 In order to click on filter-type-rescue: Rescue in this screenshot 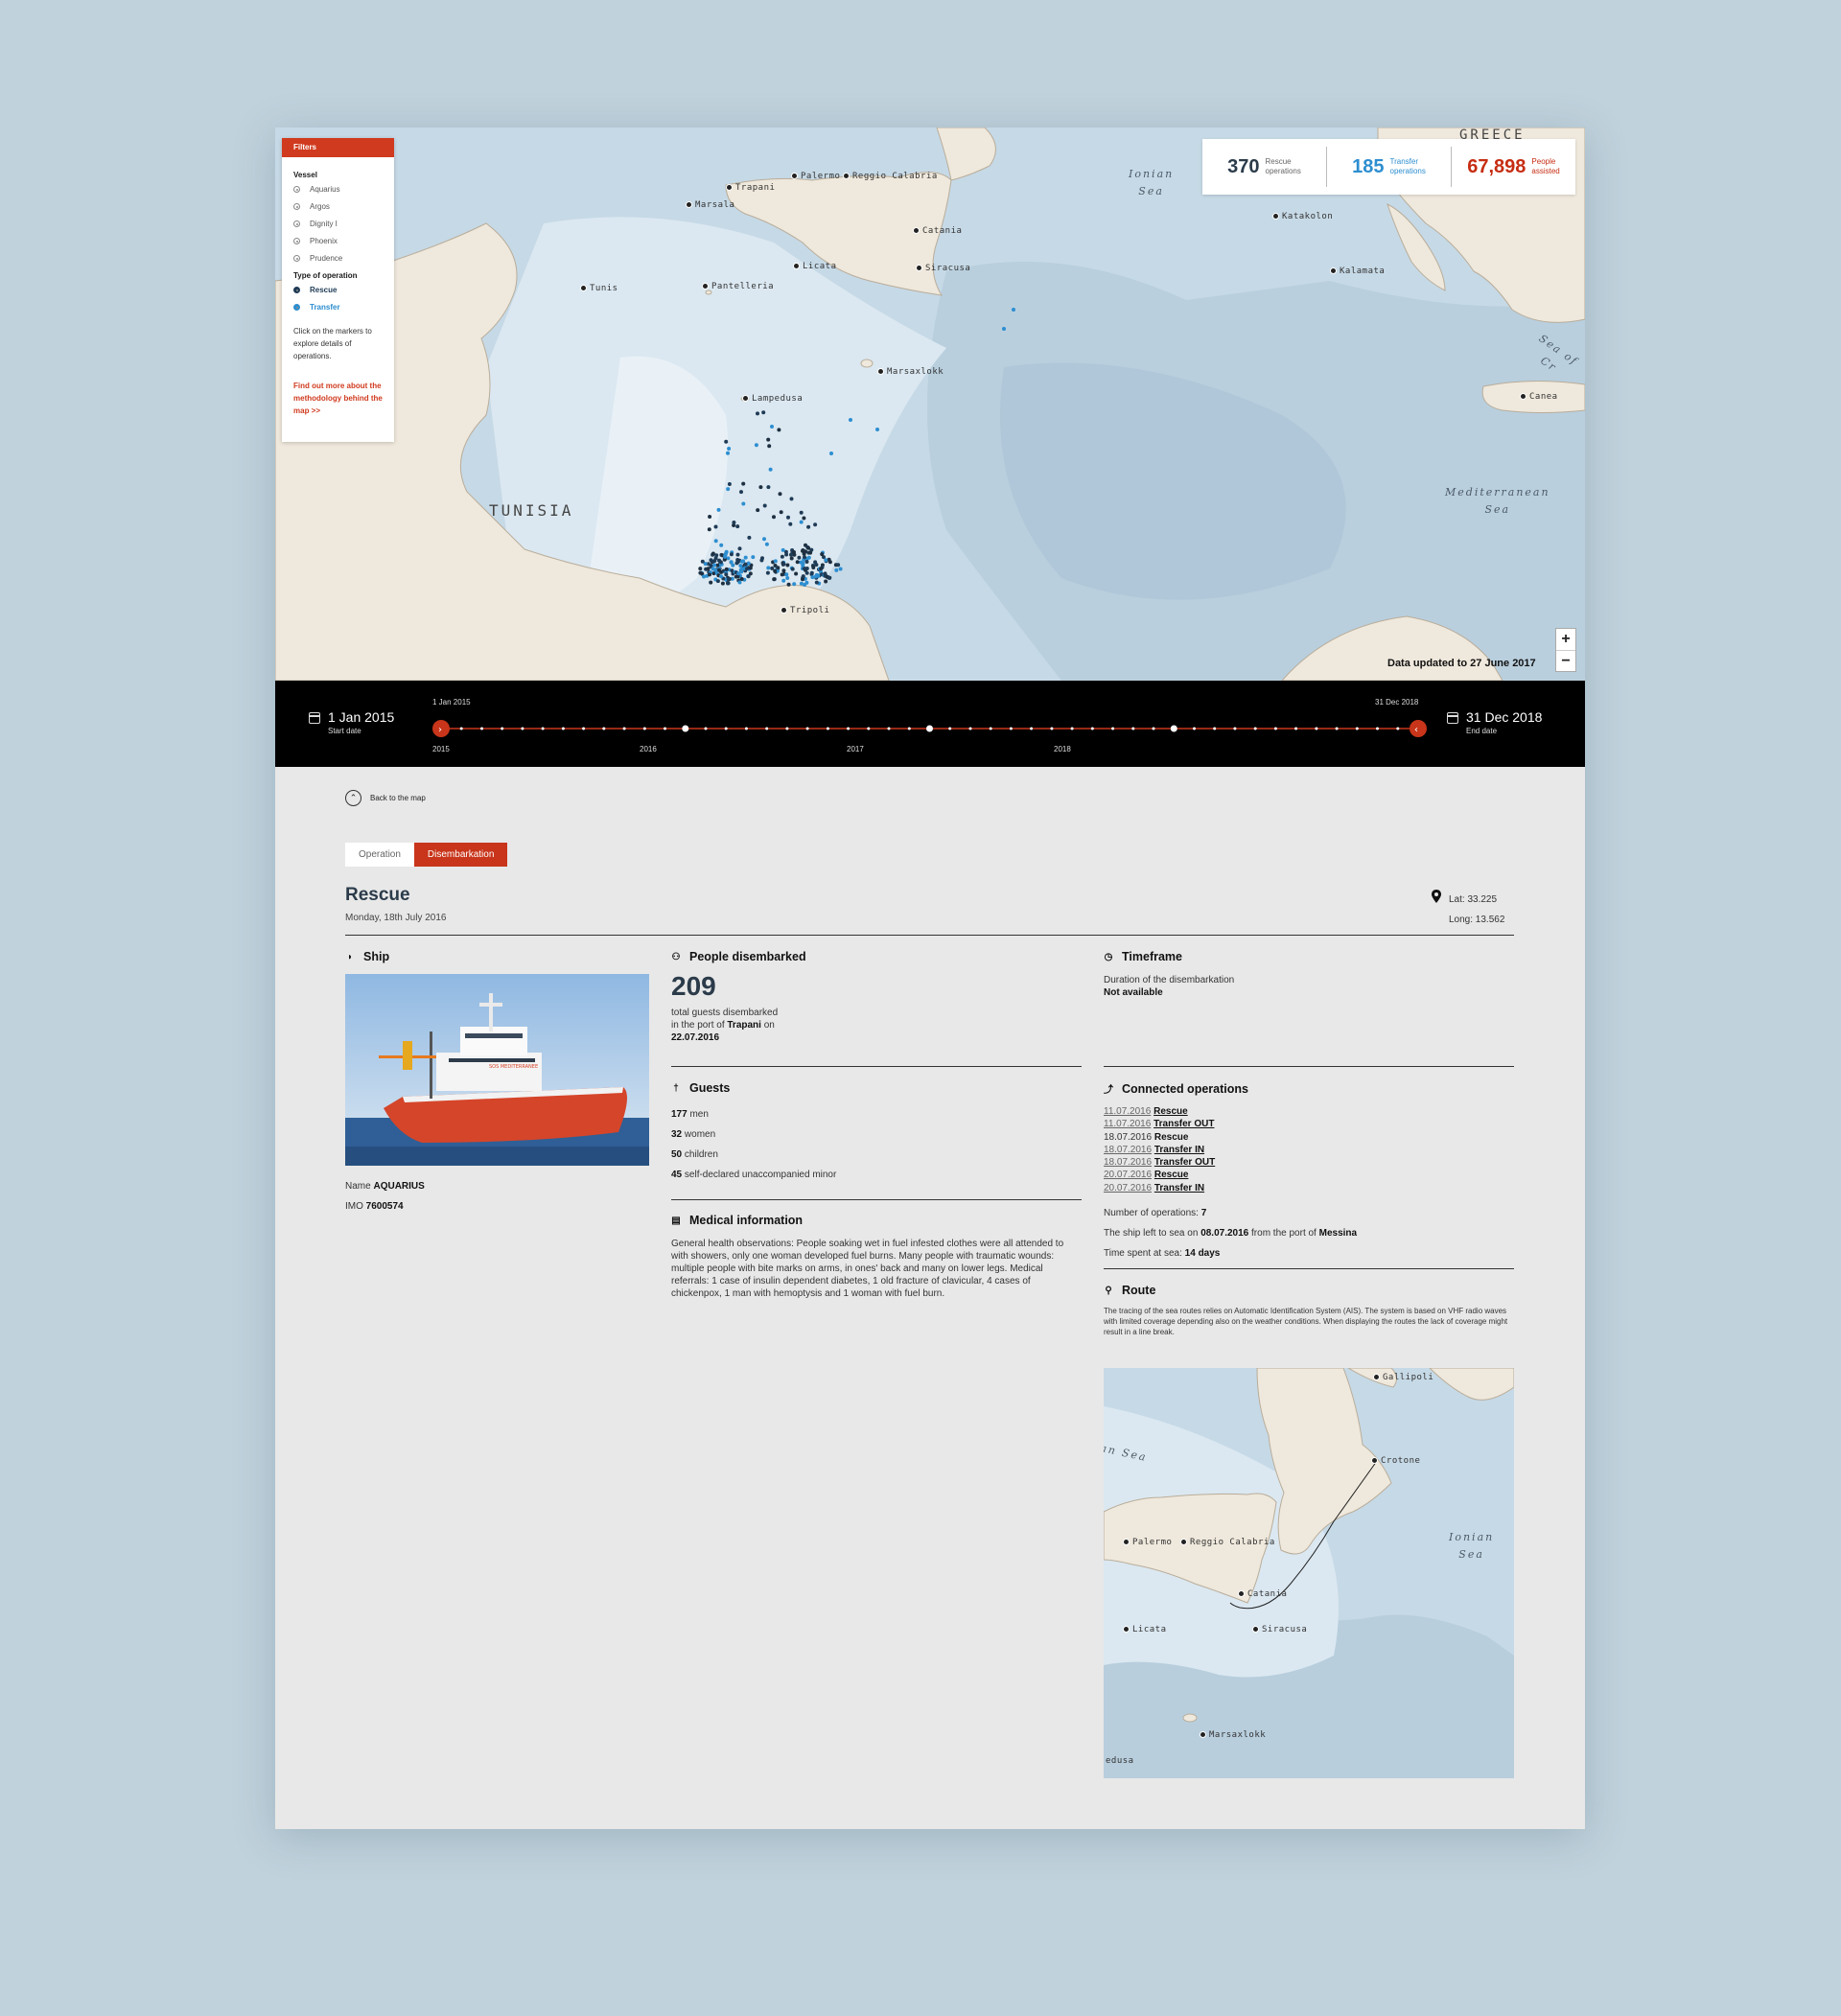, I will do `click(338, 290)`.